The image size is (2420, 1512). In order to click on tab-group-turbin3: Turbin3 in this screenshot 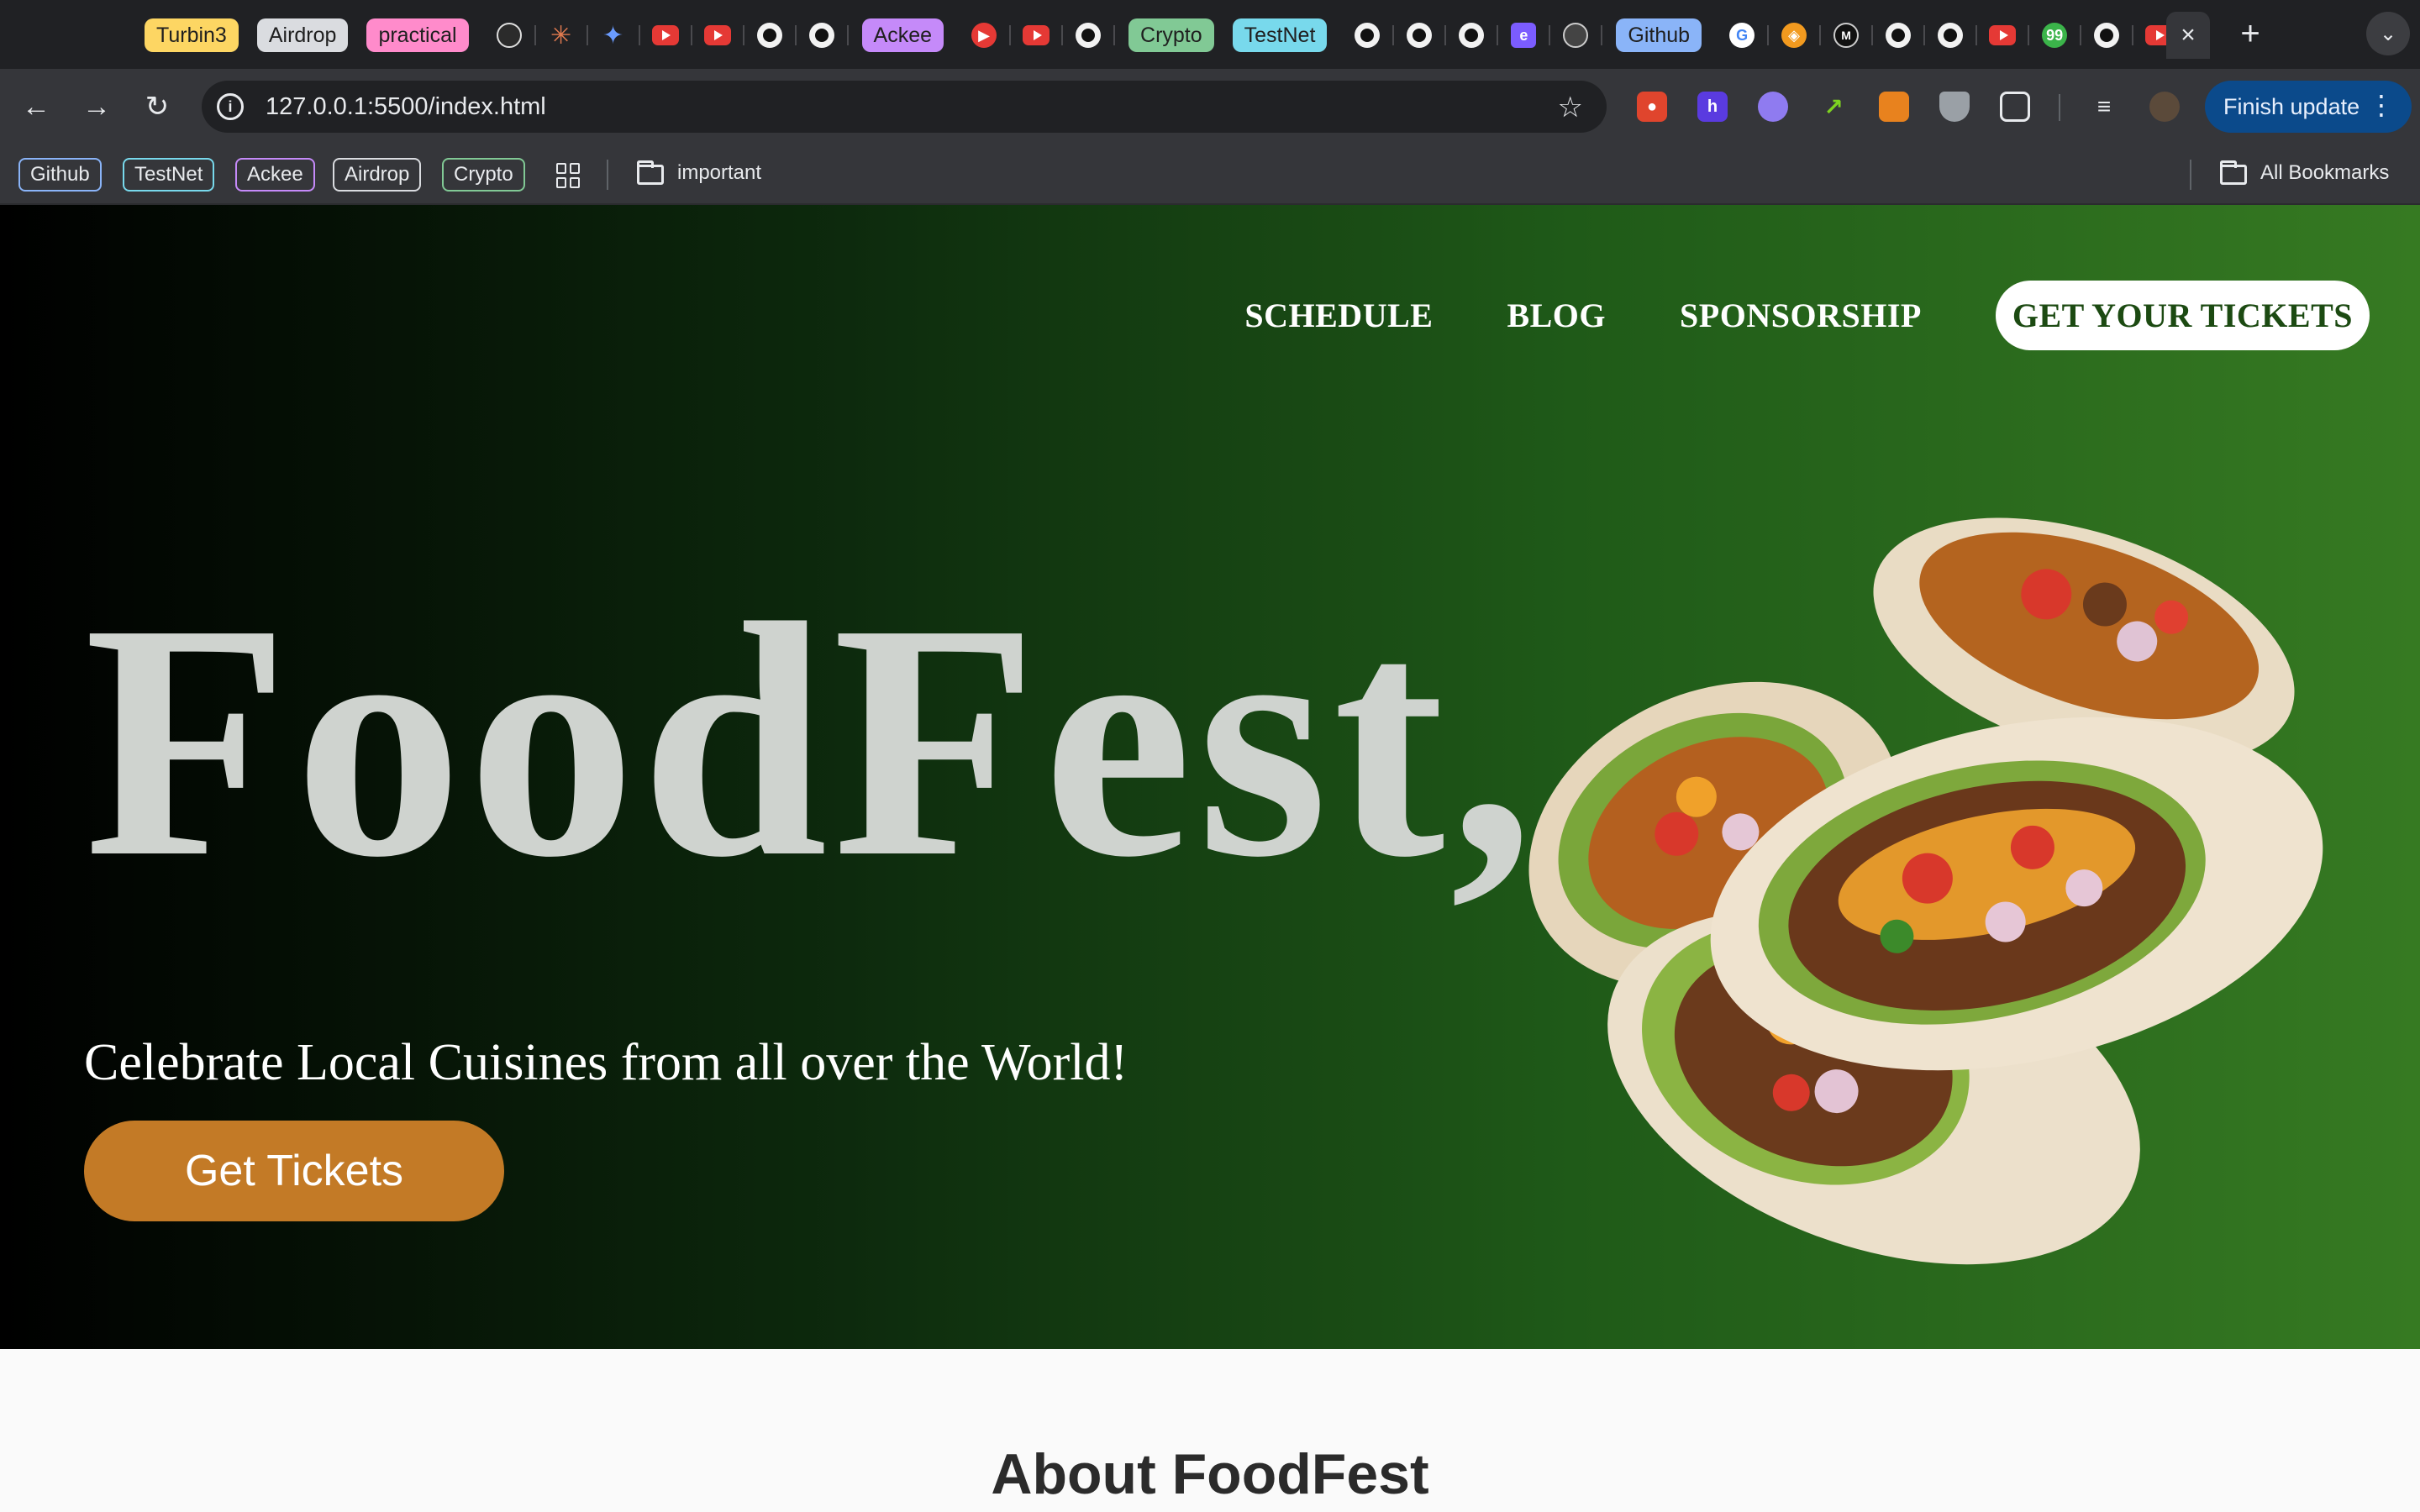, I will do `click(192, 35)`.